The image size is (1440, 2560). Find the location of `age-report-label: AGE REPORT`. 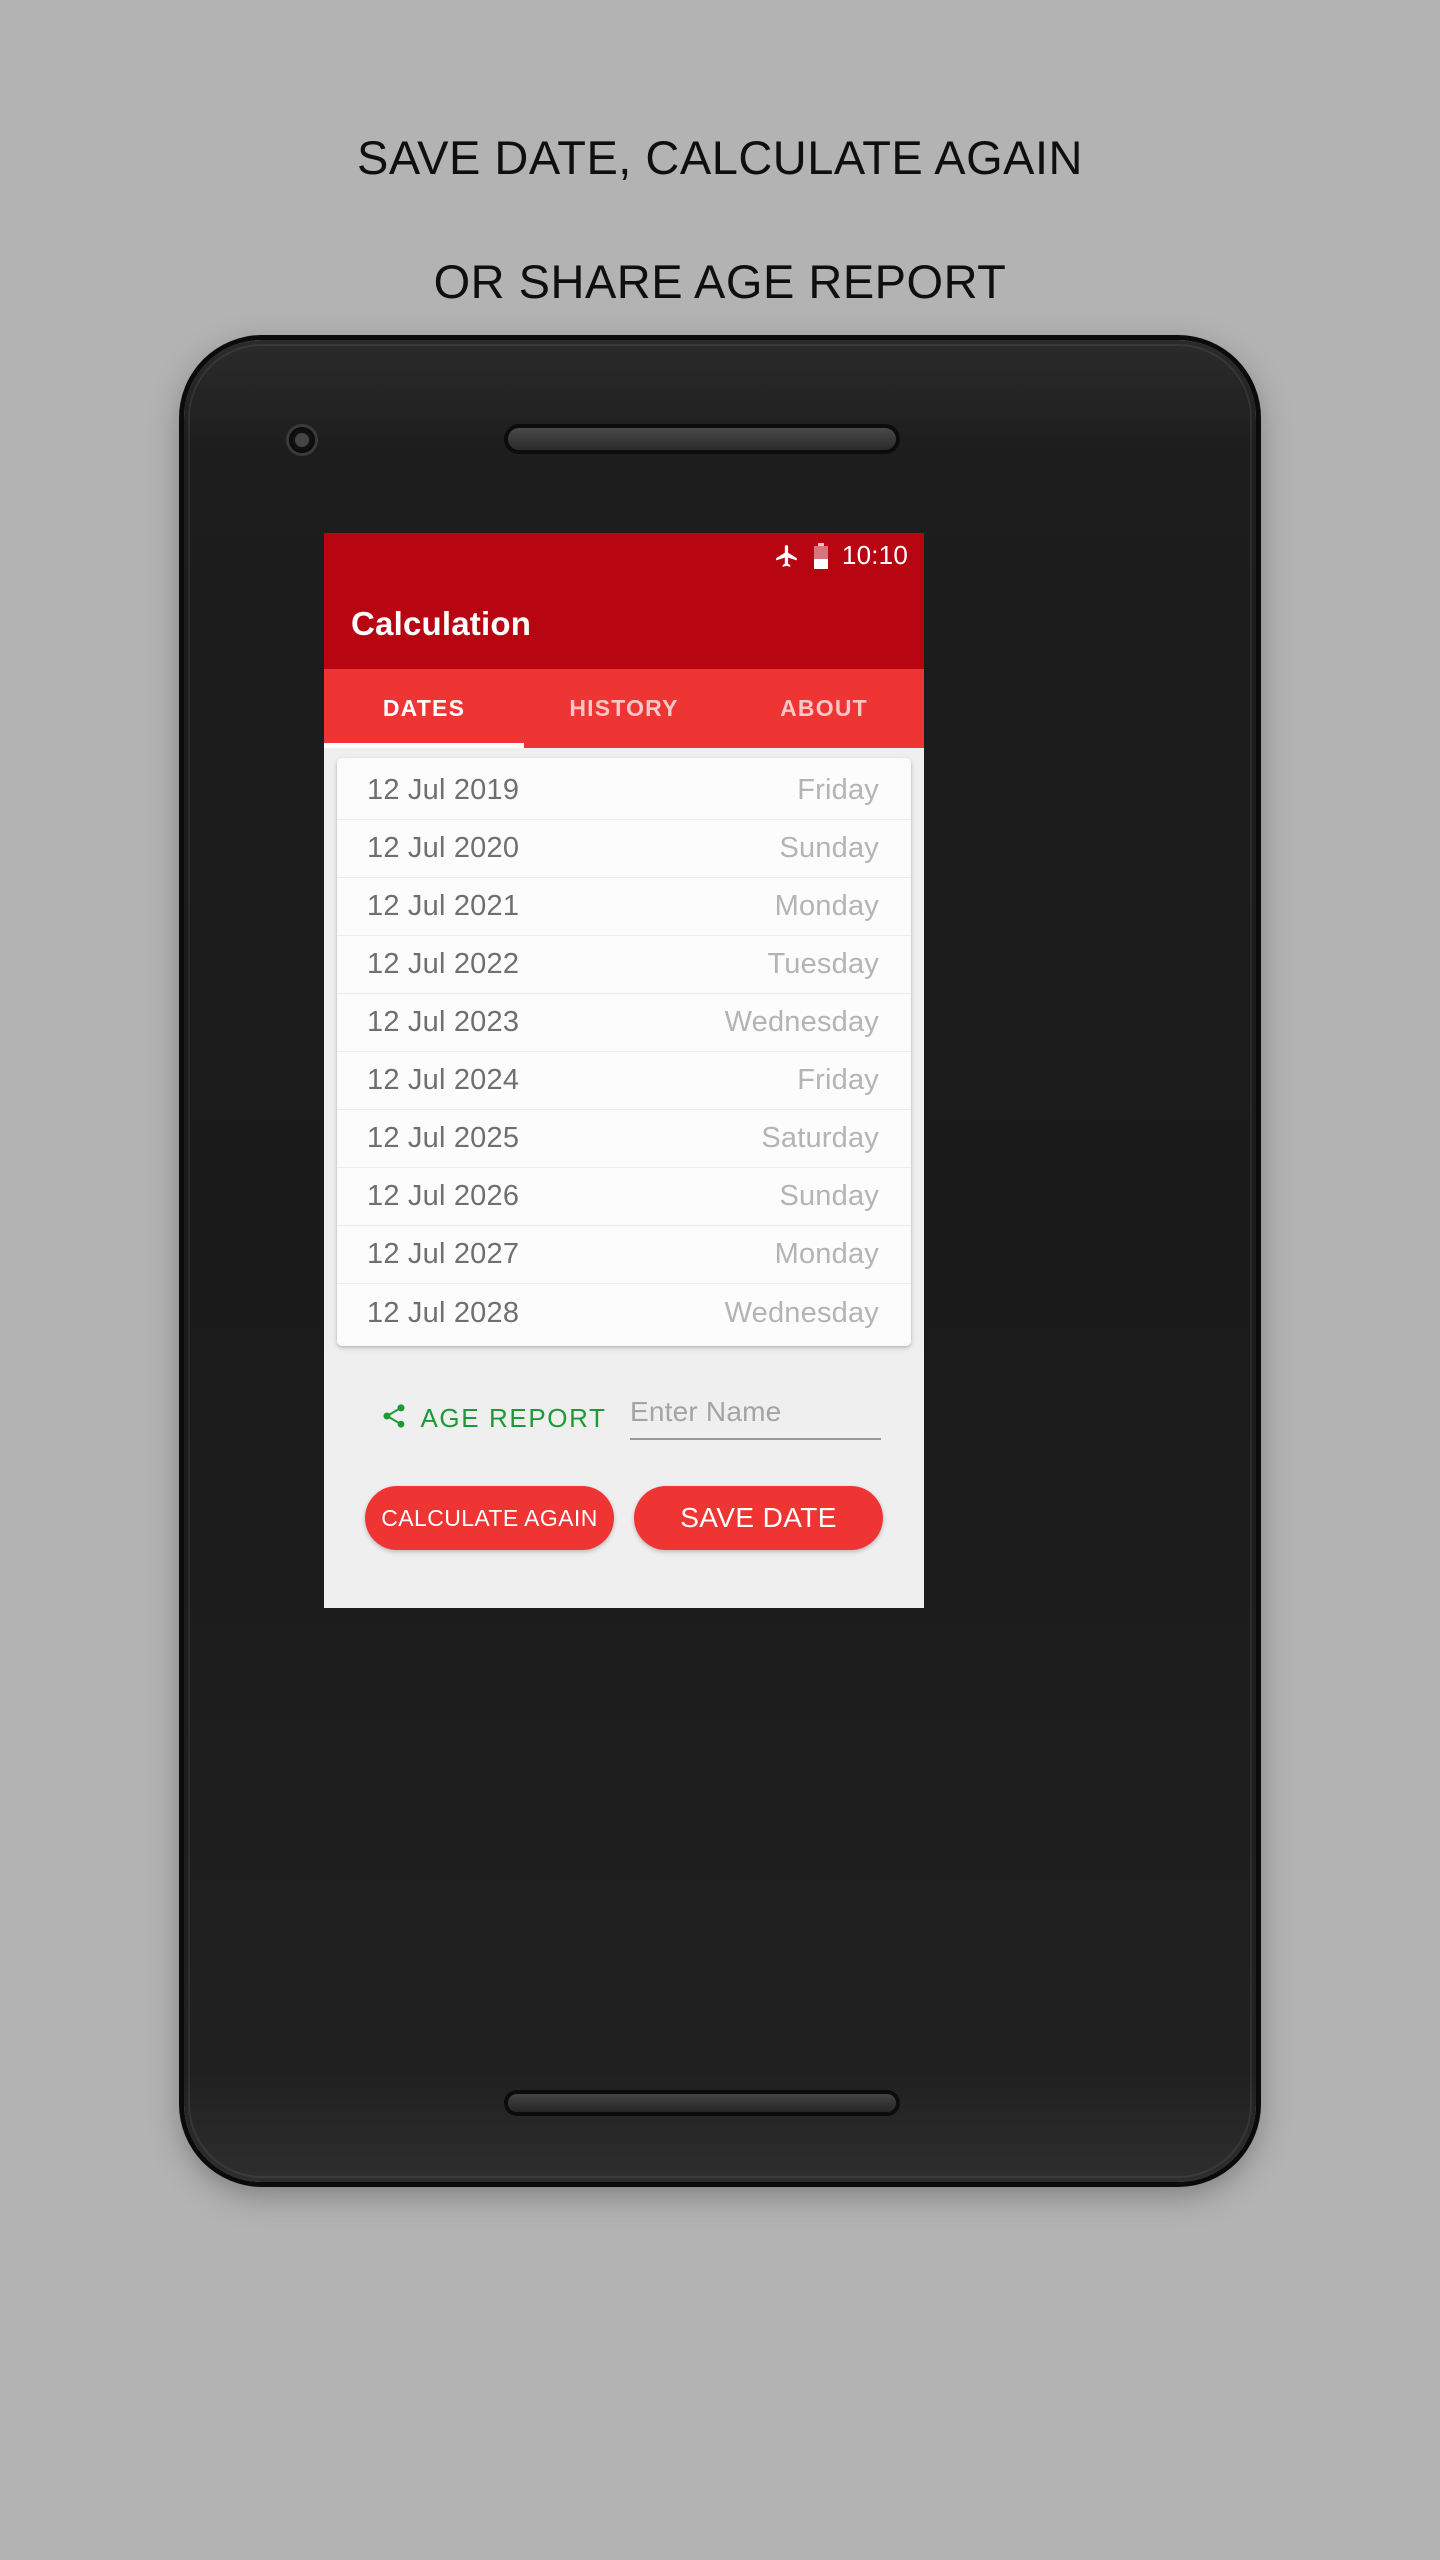

age-report-label: AGE REPORT is located at coordinates (513, 1417).